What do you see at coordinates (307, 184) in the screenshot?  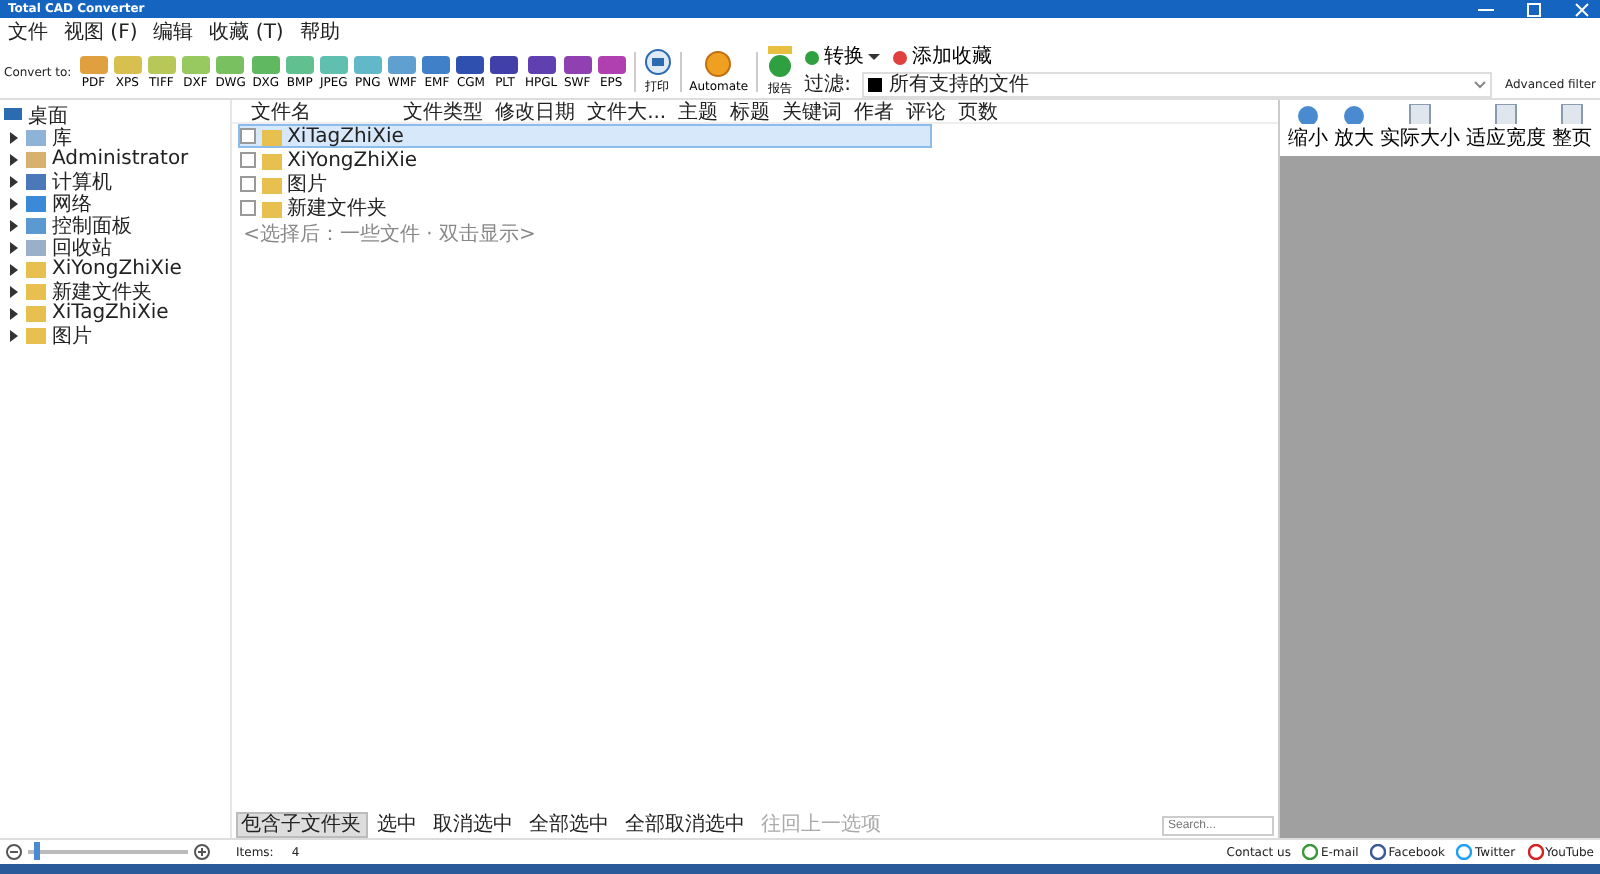 I see `file-name: 图片` at bounding box center [307, 184].